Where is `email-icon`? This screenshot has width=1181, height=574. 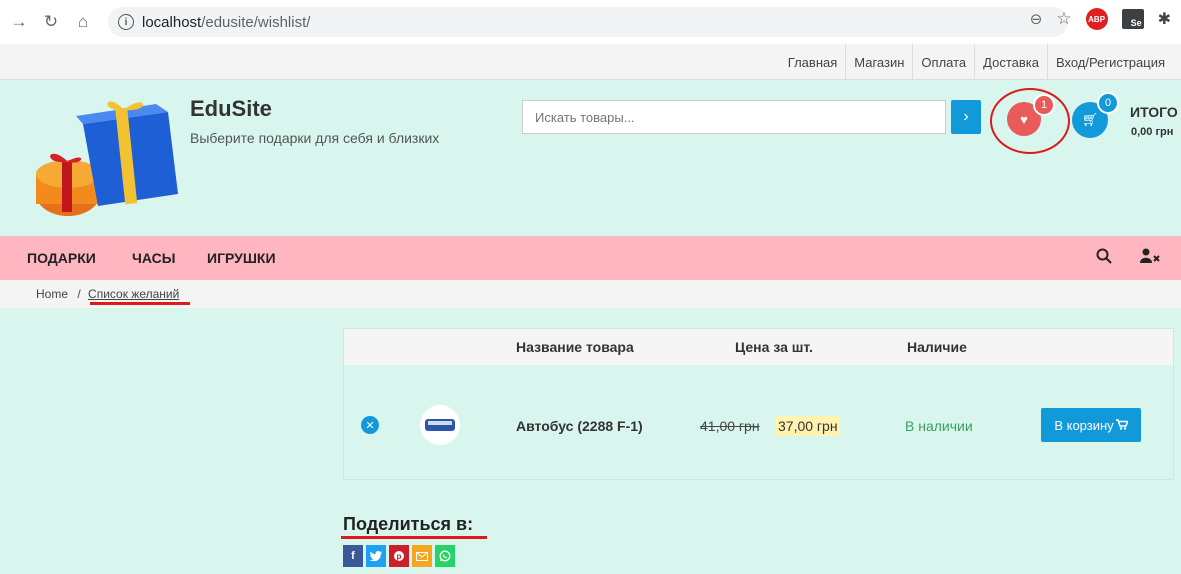
email-icon is located at coordinates (422, 556).